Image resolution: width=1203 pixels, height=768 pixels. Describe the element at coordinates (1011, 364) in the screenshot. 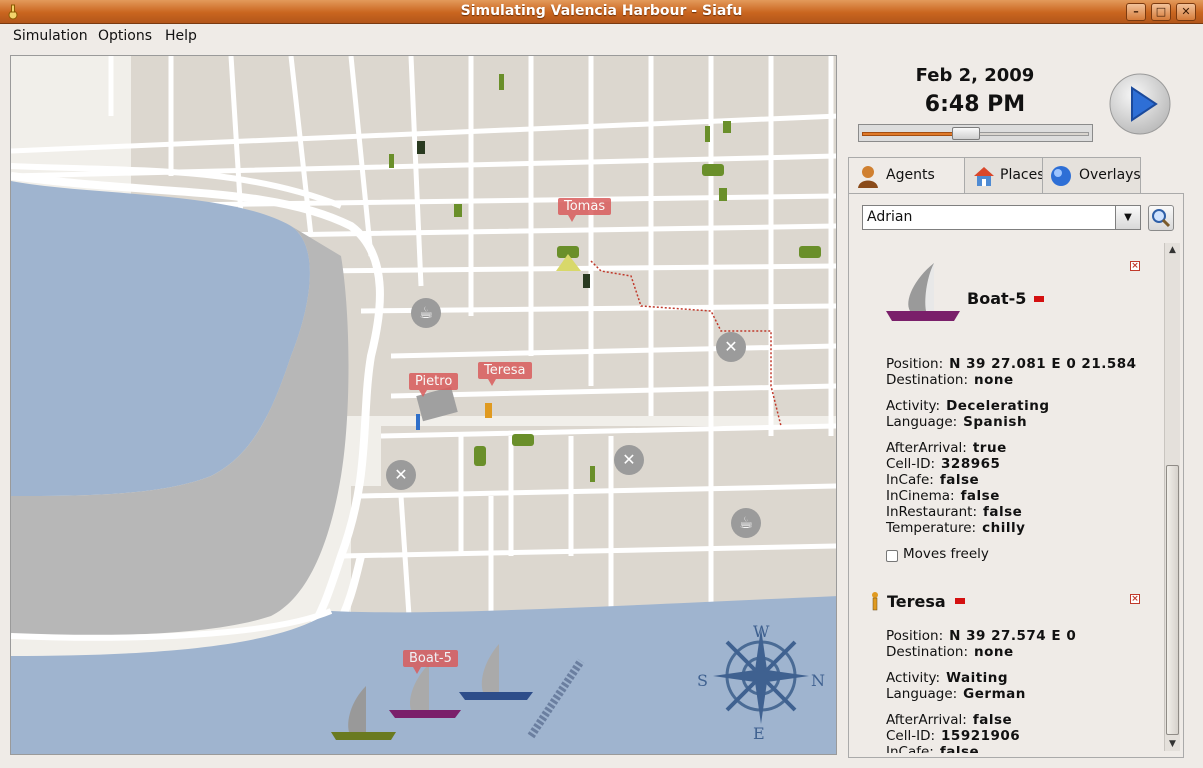

I see `agent-position: Position: N 39 27.081 E 0 21.584` at that location.